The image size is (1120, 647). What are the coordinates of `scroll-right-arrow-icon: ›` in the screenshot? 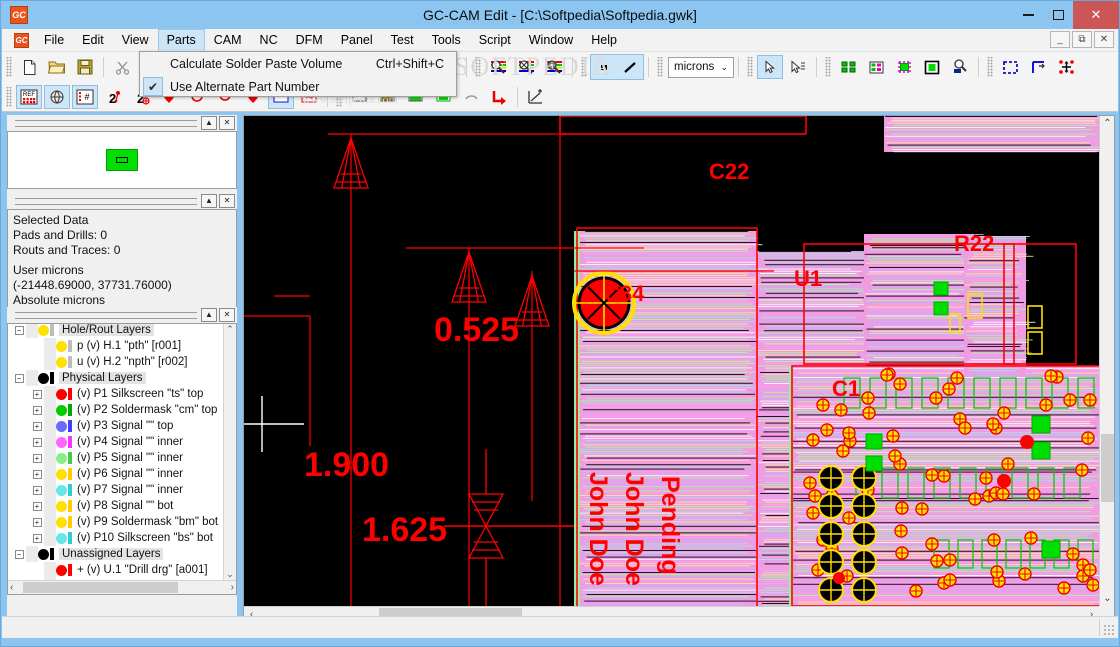 It's located at (232, 587).